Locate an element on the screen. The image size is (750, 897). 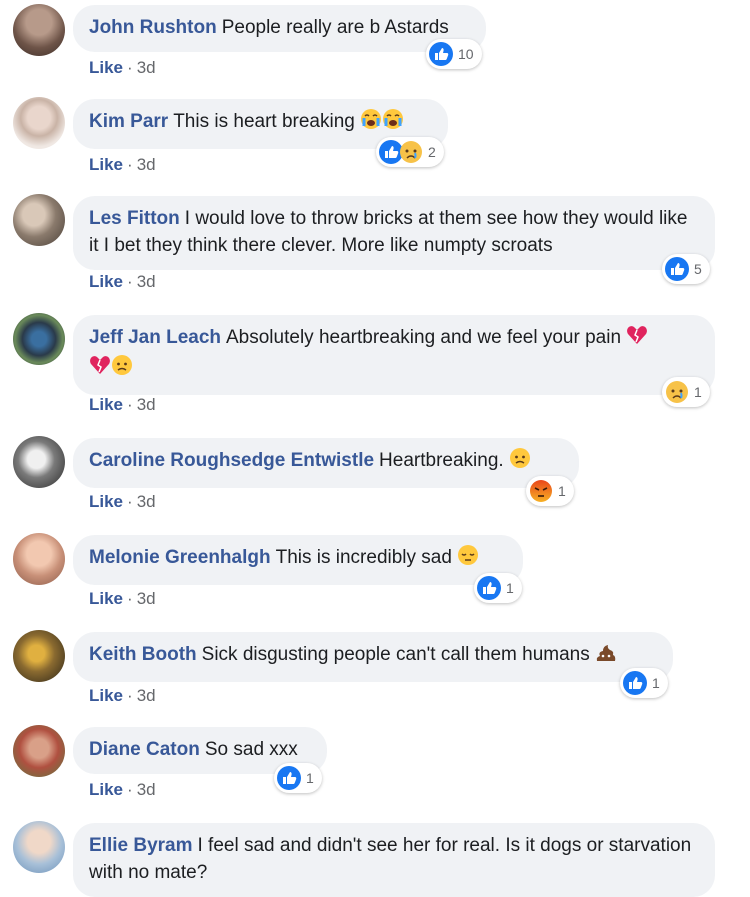
comment-bubble: John Rushton People really are b Astards is located at coordinates (279, 28).